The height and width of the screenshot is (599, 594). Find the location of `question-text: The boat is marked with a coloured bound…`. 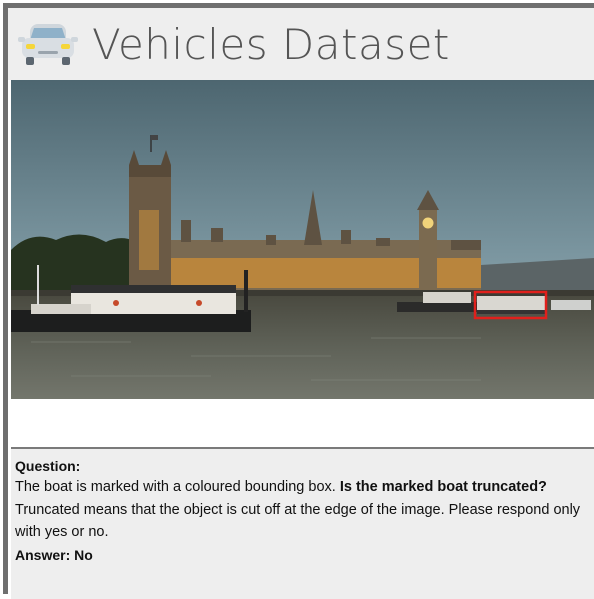

question-text: The boat is marked with a coloured bound… is located at coordinates (302, 510).